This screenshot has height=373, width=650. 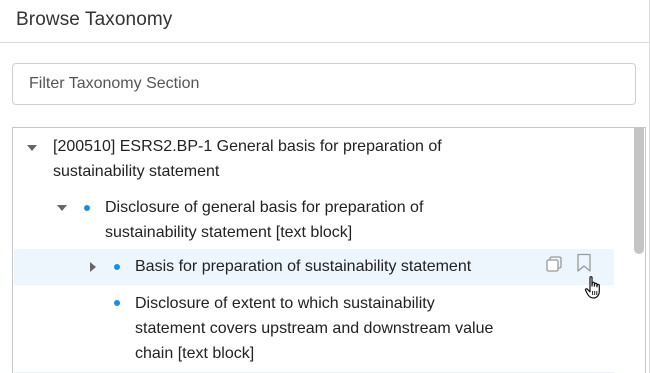 I want to click on panel-header: Browse Taxonomy, so click(x=325, y=21).